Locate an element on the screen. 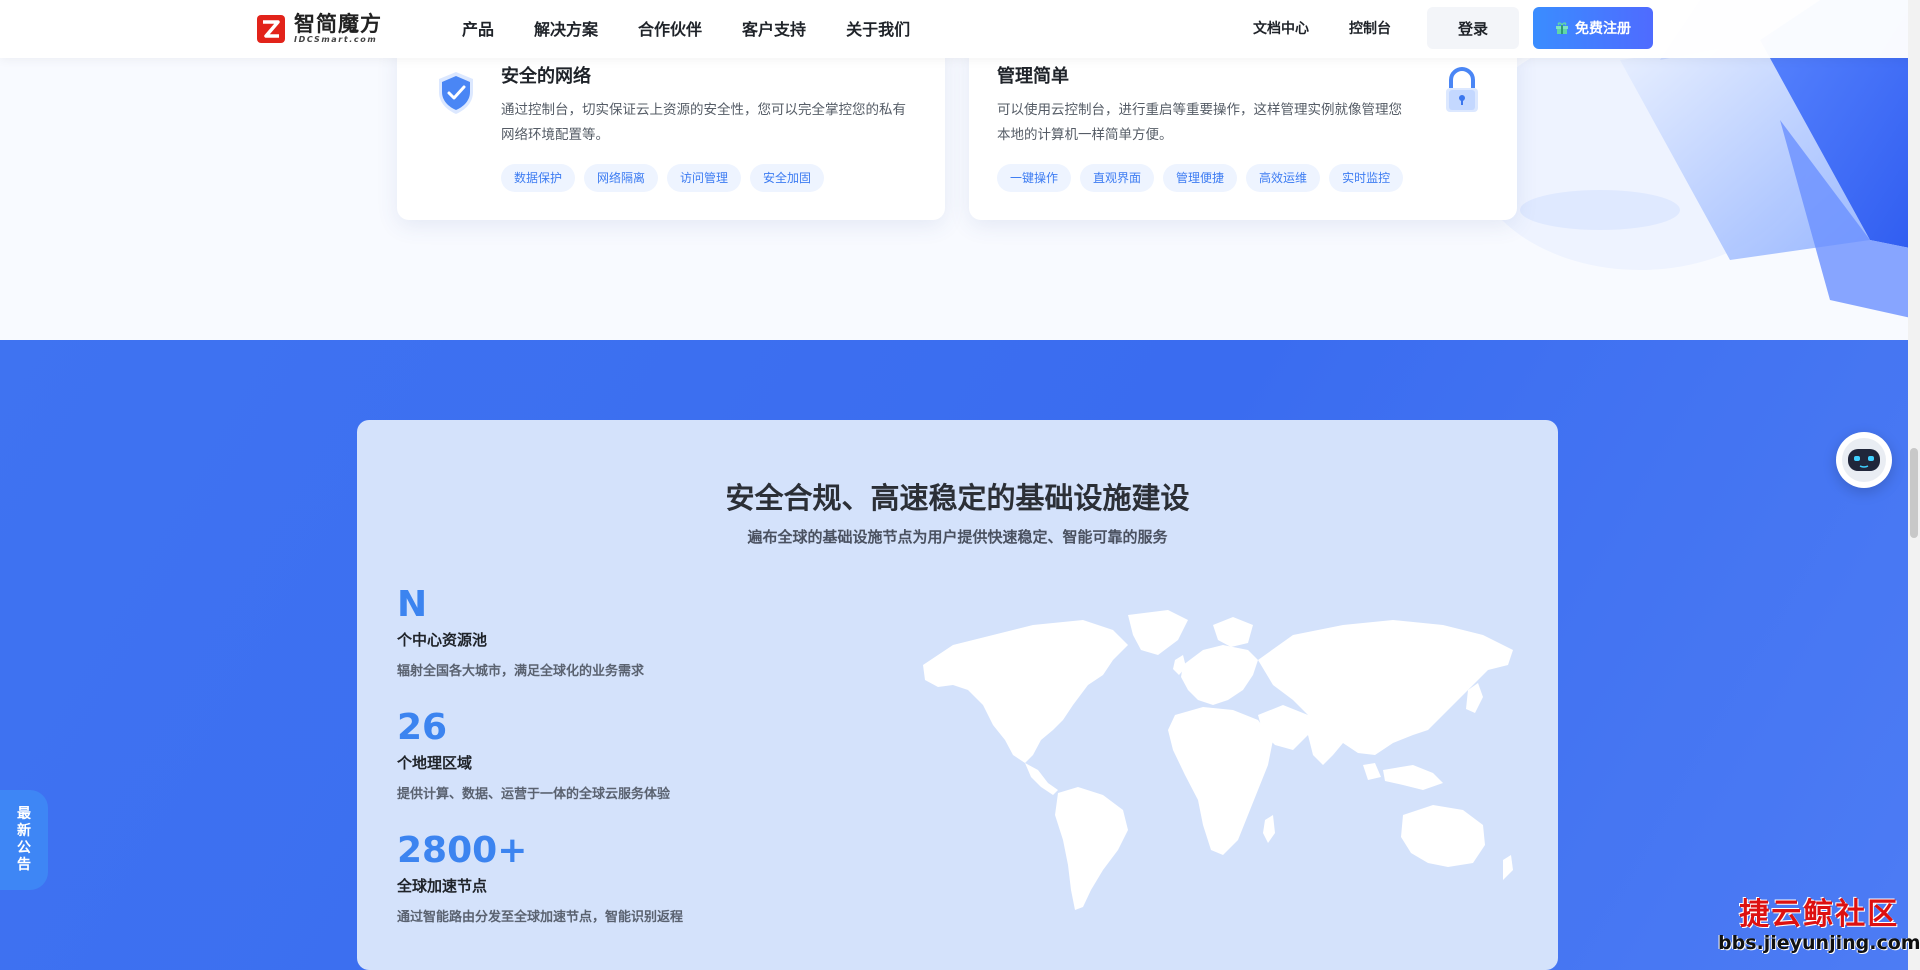  watermark-text-en: bbs.jieyunjing.com is located at coordinates (1819, 943).